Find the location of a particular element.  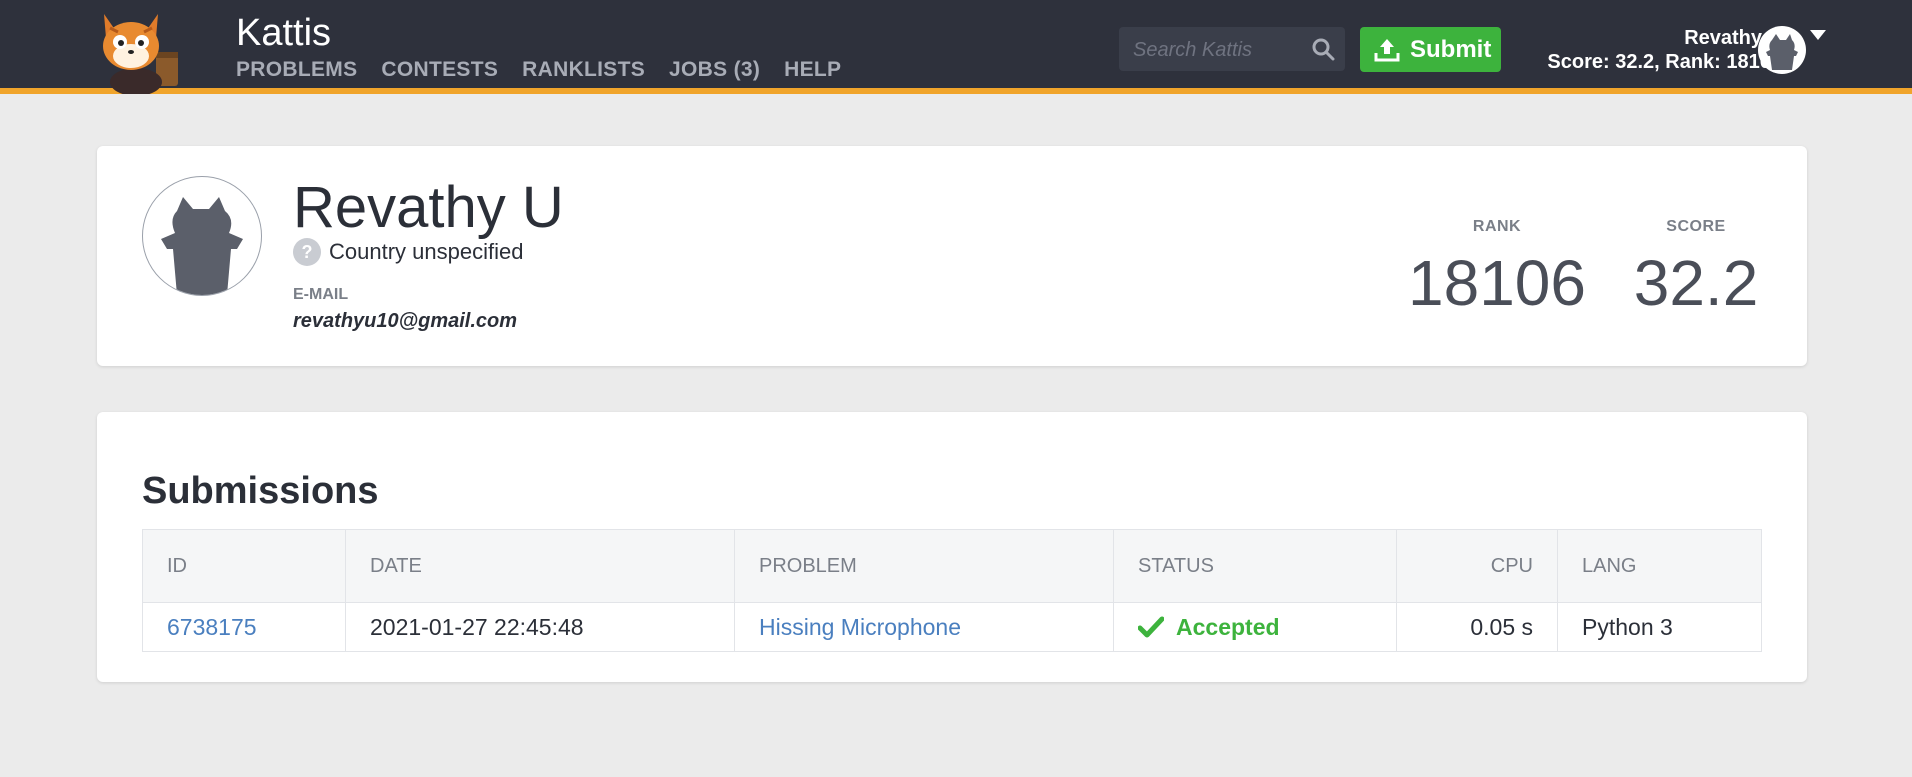

status-text: Accepted is located at coordinates (1228, 626).